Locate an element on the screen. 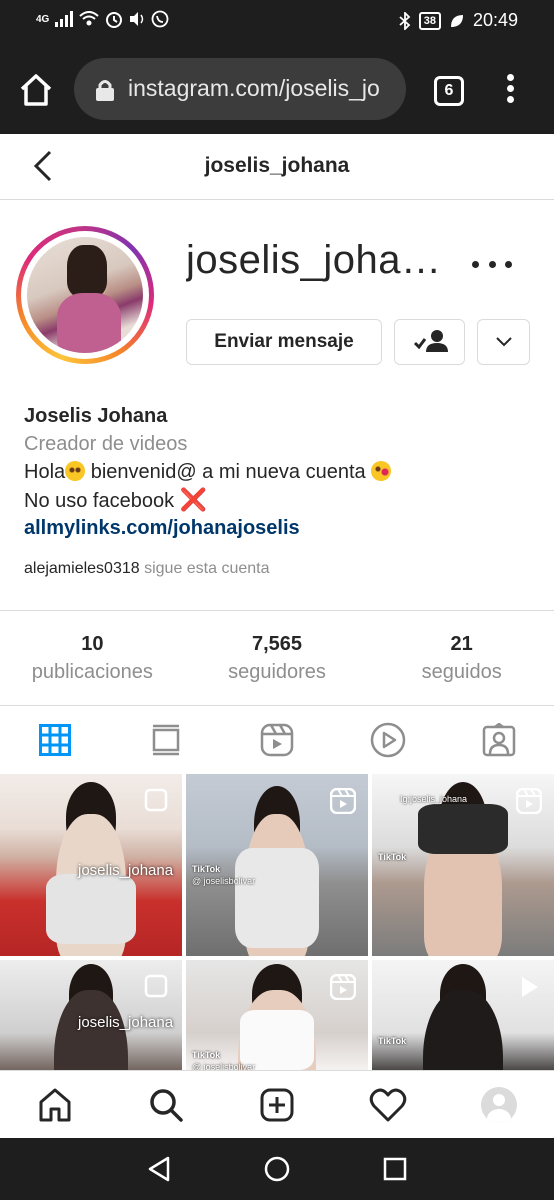  page-title: joselis_johana is located at coordinates (277, 165).